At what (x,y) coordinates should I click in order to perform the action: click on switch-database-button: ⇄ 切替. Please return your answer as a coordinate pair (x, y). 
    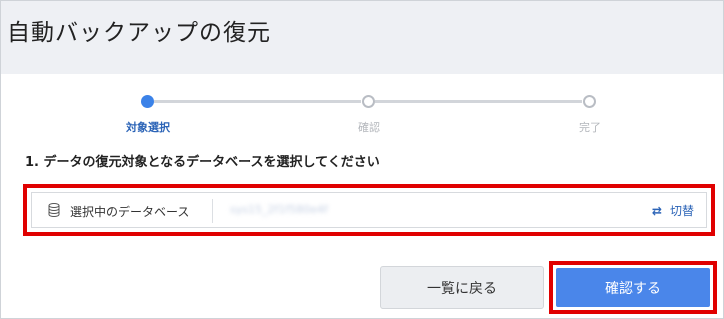
    Looking at the image, I should click on (673, 210).